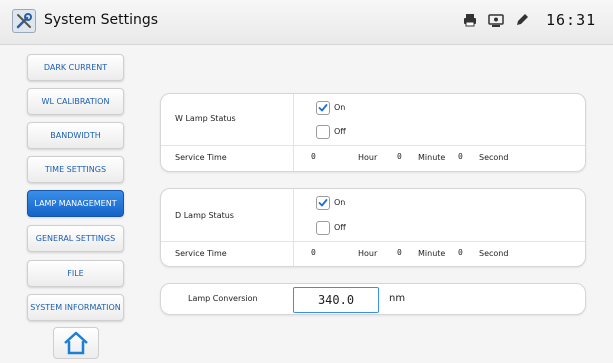 Image resolution: width=613 pixels, height=363 pixels. What do you see at coordinates (75, 169) in the screenshot?
I see `nav-time-settings: TIME SETTINGS` at bounding box center [75, 169].